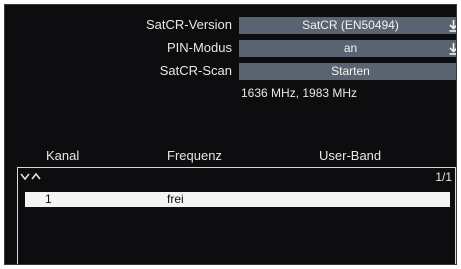  What do you see at coordinates (237, 199) in the screenshot?
I see `table-row: 1 frei` at bounding box center [237, 199].